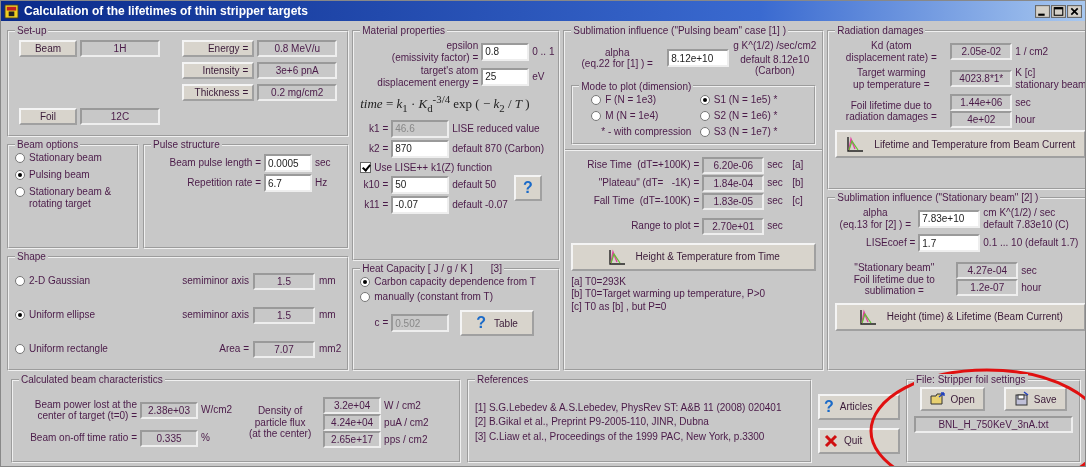 This screenshot has height=467, width=1086. Describe the element at coordinates (859, 406) in the screenshot. I see `articles-button: ? Articles` at that location.